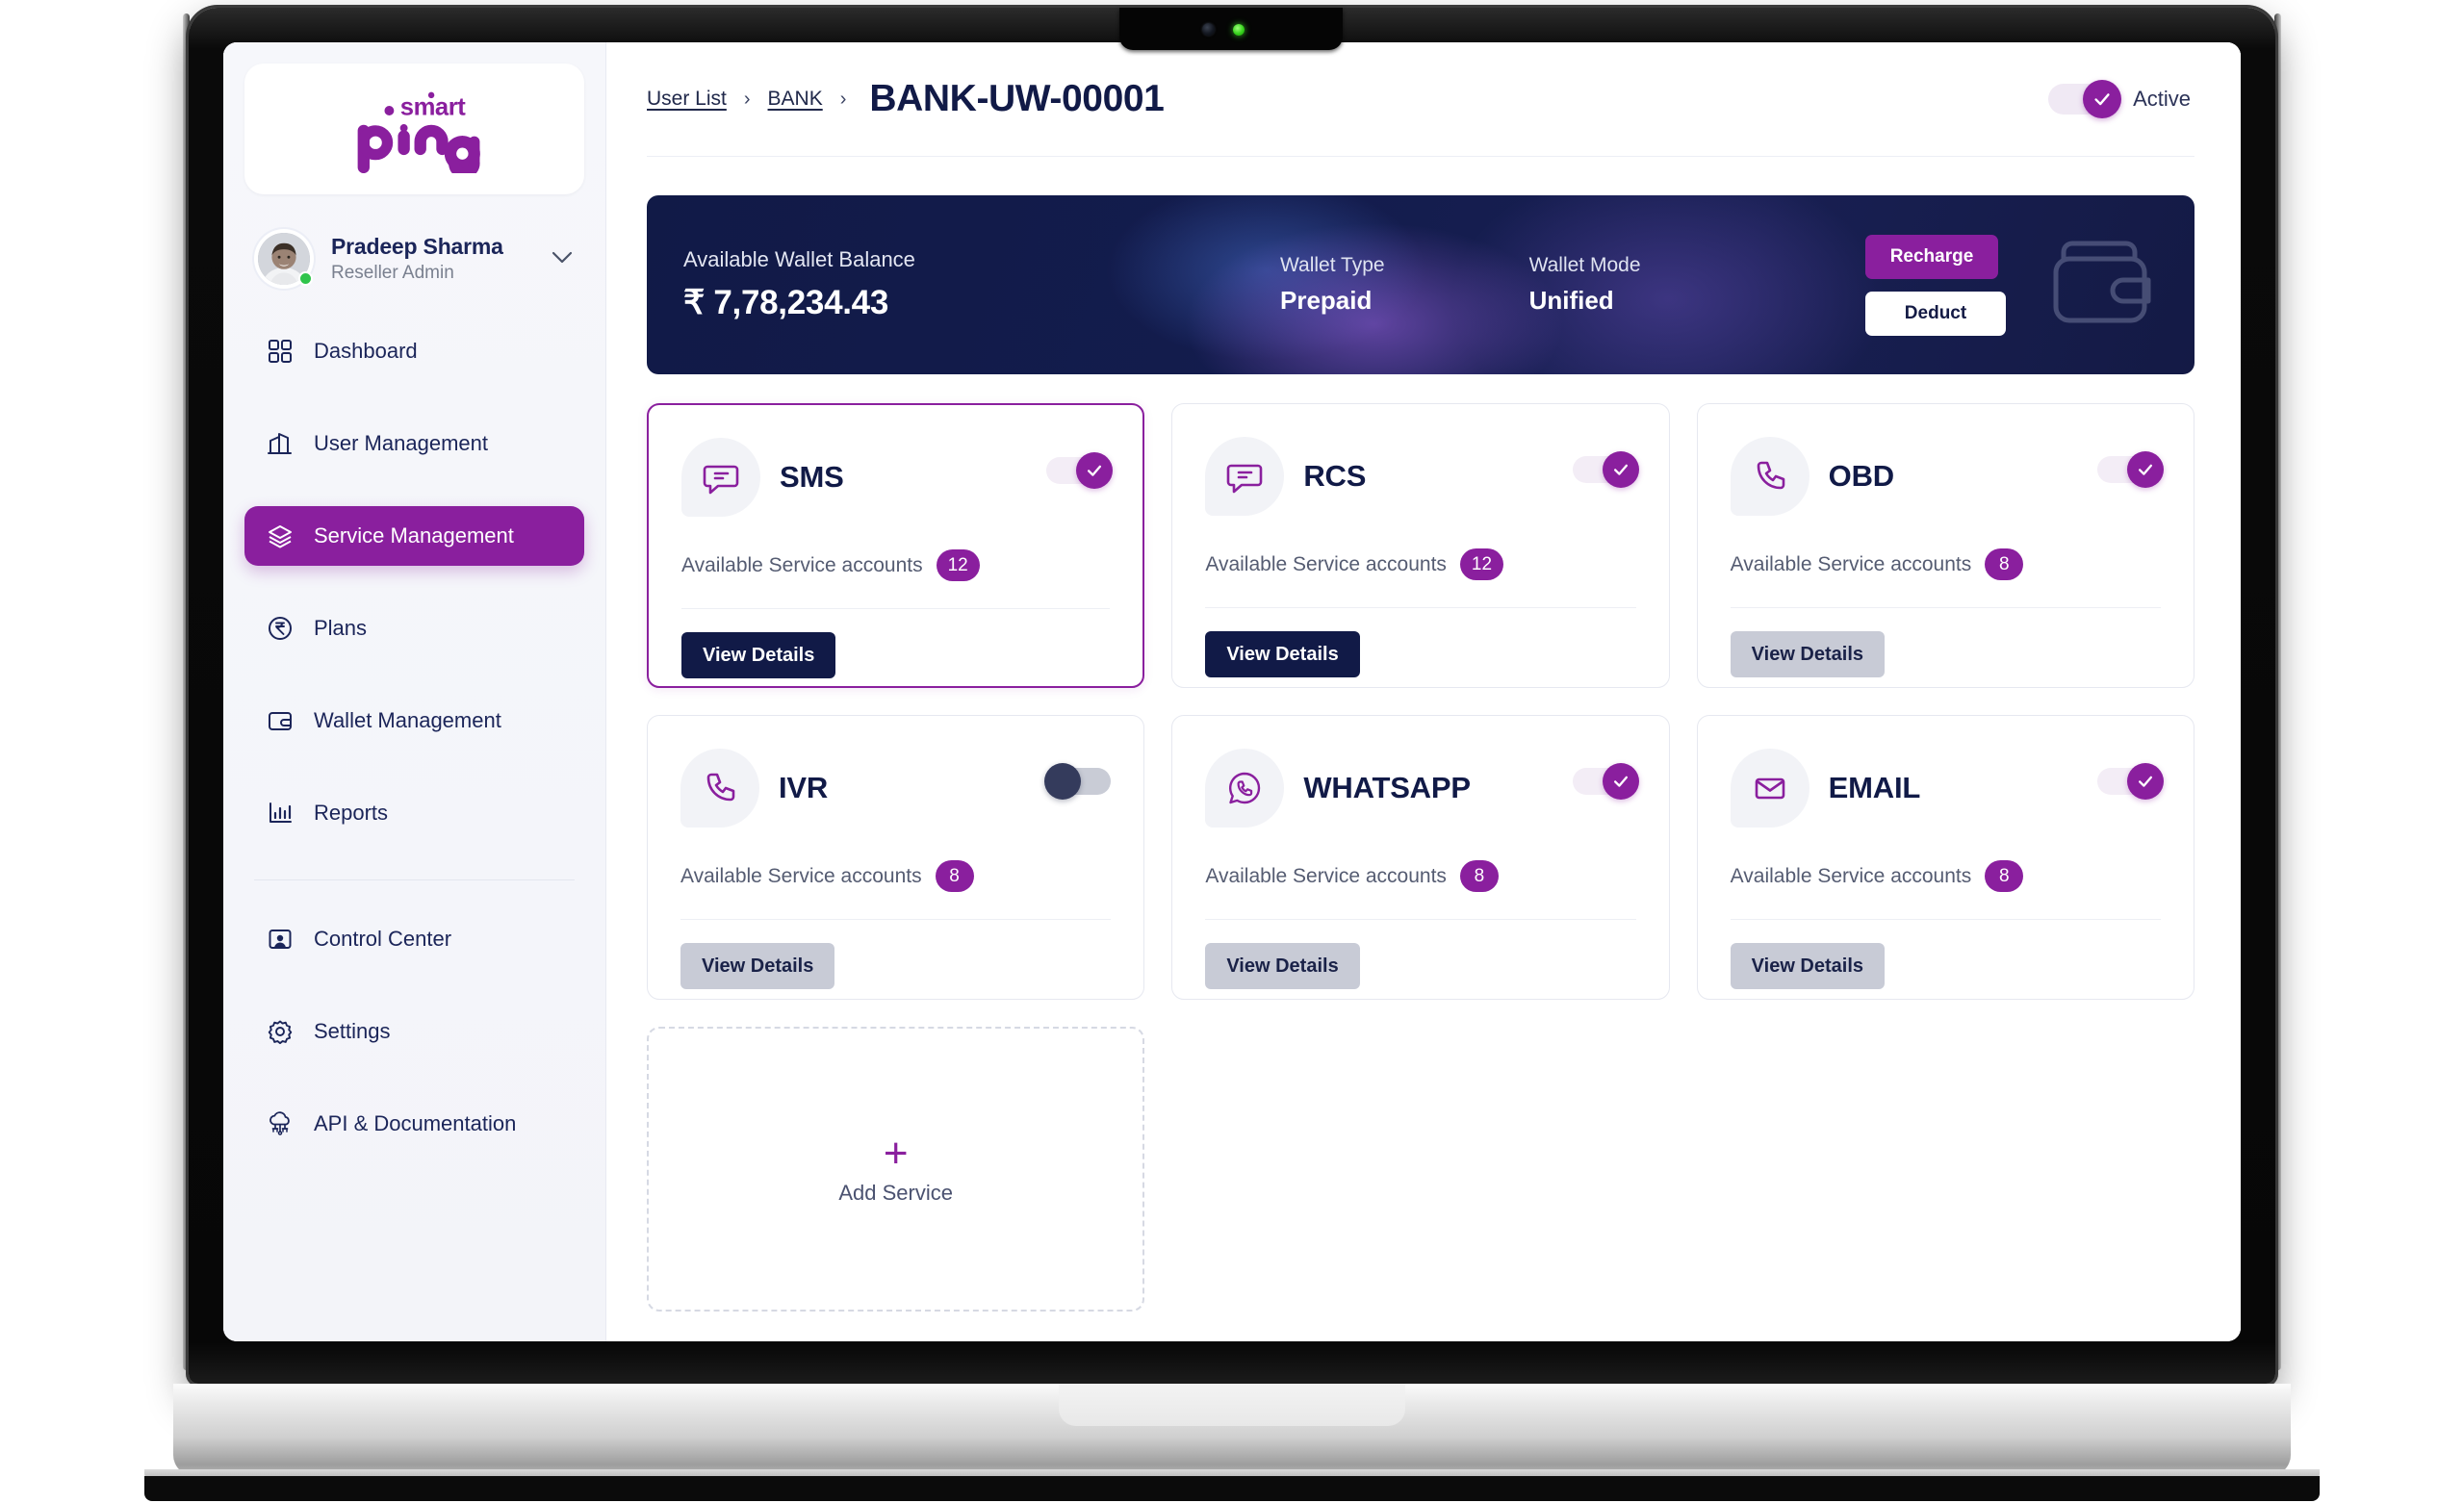  What do you see at coordinates (795, 99) in the screenshot?
I see `breadcrumb-bank: BANK` at bounding box center [795, 99].